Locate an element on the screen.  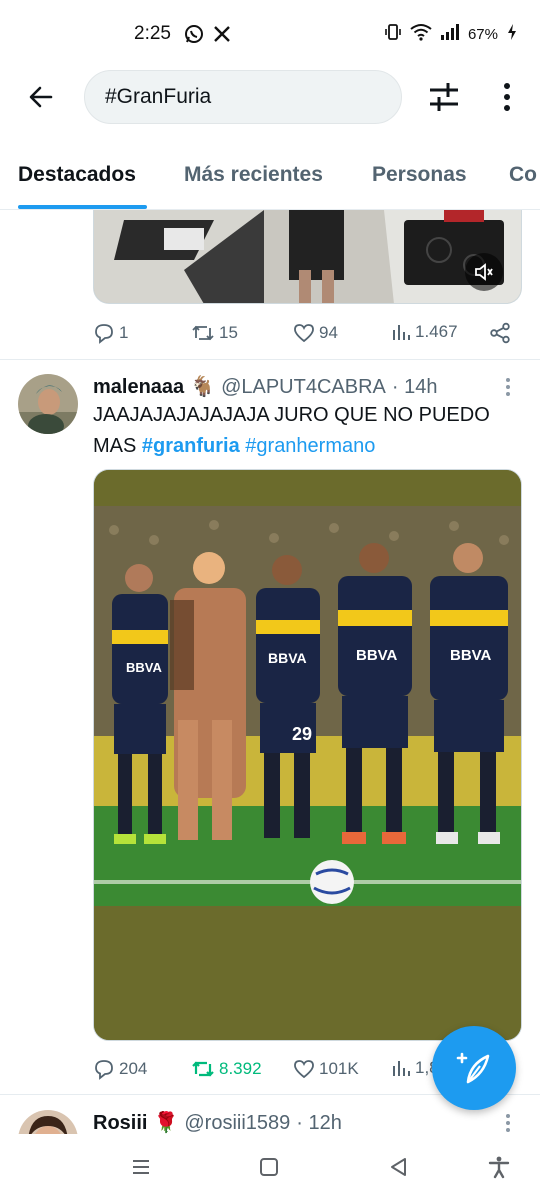
home-icon is located at coordinates (269, 1167).